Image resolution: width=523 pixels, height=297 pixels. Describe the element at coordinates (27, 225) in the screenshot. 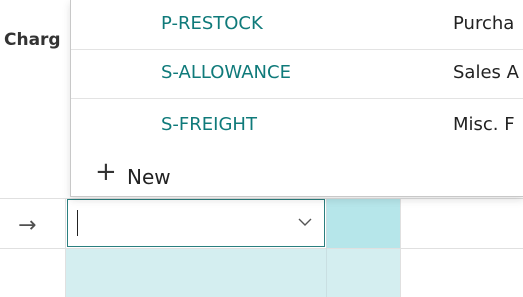

I see `arrow-right-icon: →` at that location.